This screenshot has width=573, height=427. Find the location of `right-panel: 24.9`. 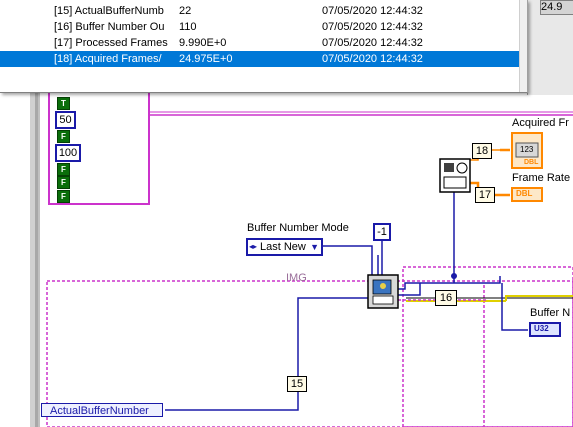

right-panel: 24.9 is located at coordinates (550, 47).